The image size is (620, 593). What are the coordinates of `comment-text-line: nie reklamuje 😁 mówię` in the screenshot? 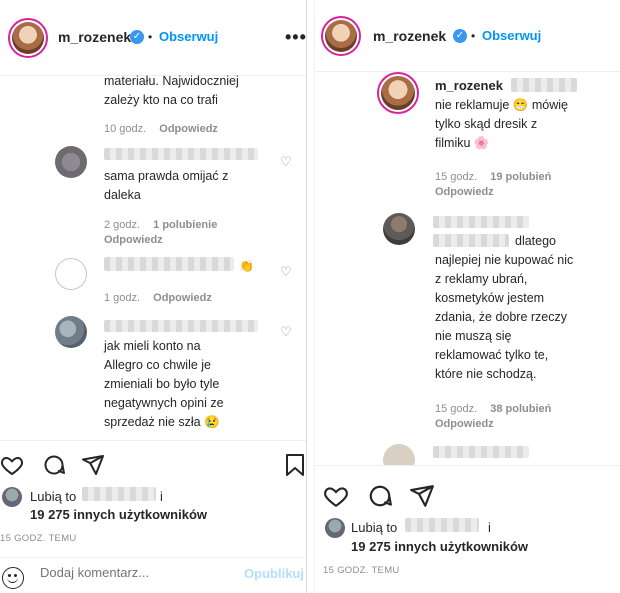 It's located at (501, 105).